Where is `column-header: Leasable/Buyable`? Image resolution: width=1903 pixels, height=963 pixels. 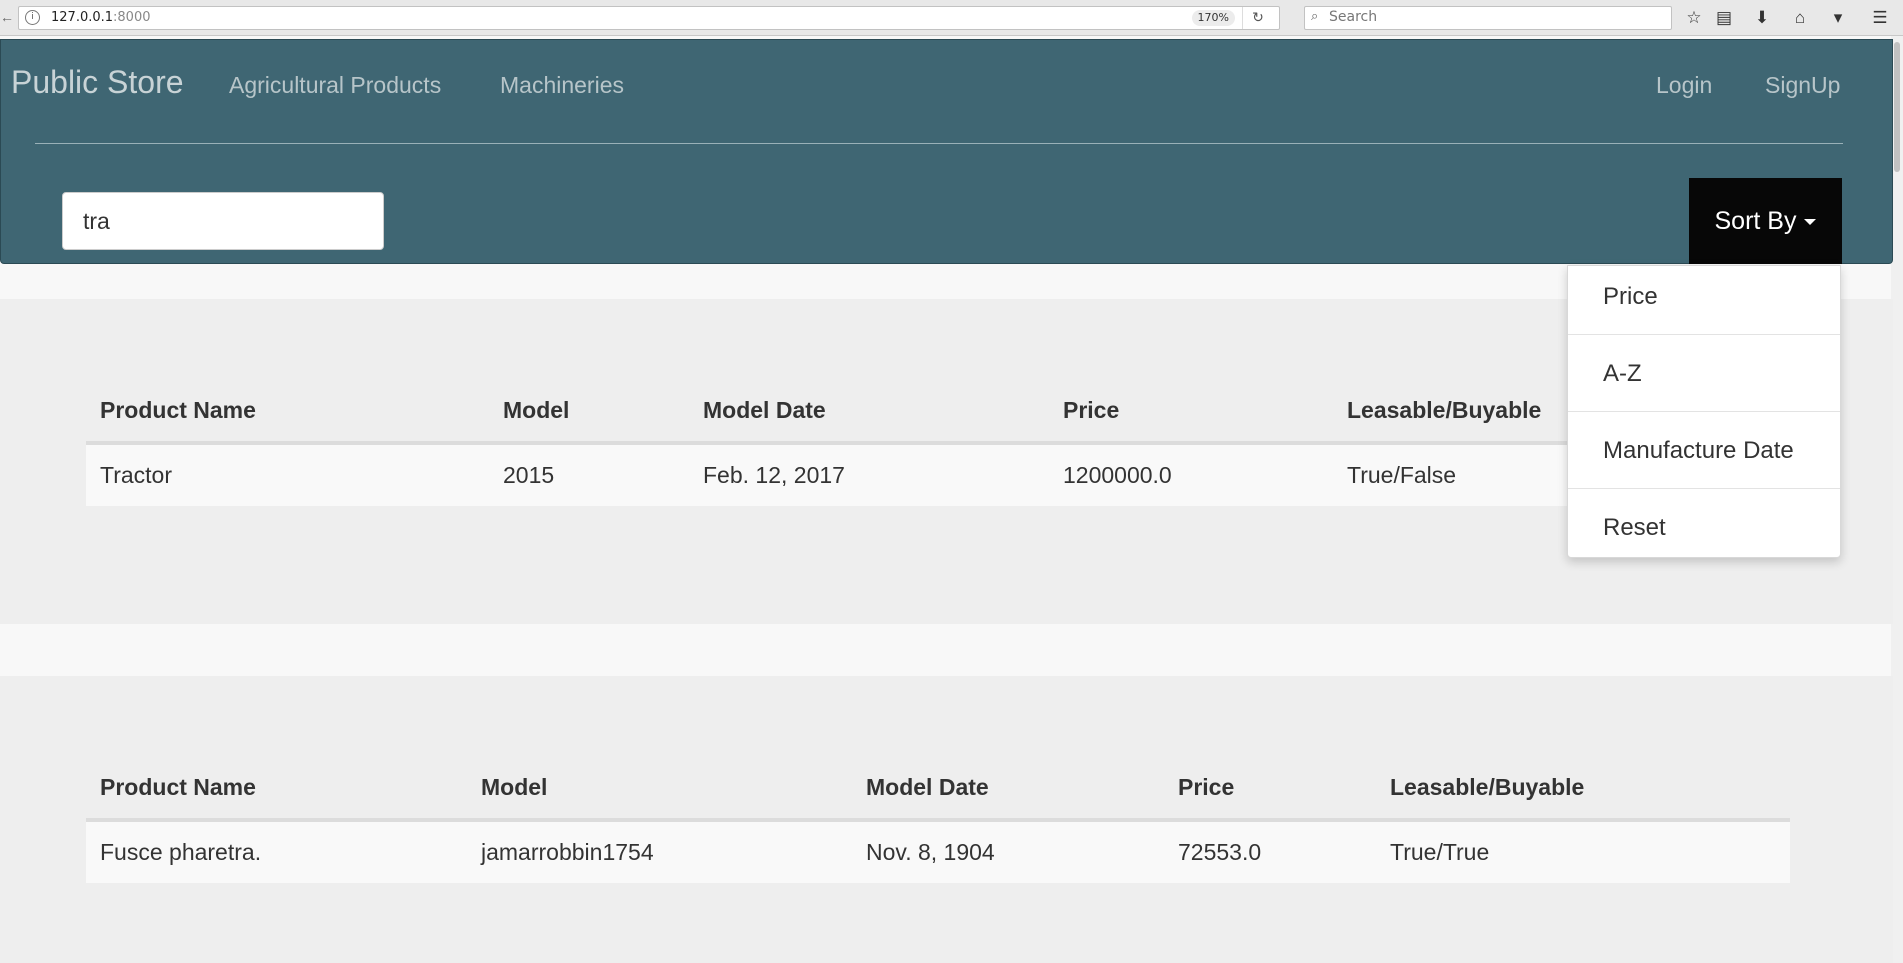
column-header: Leasable/Buyable is located at coordinates (1583, 789).